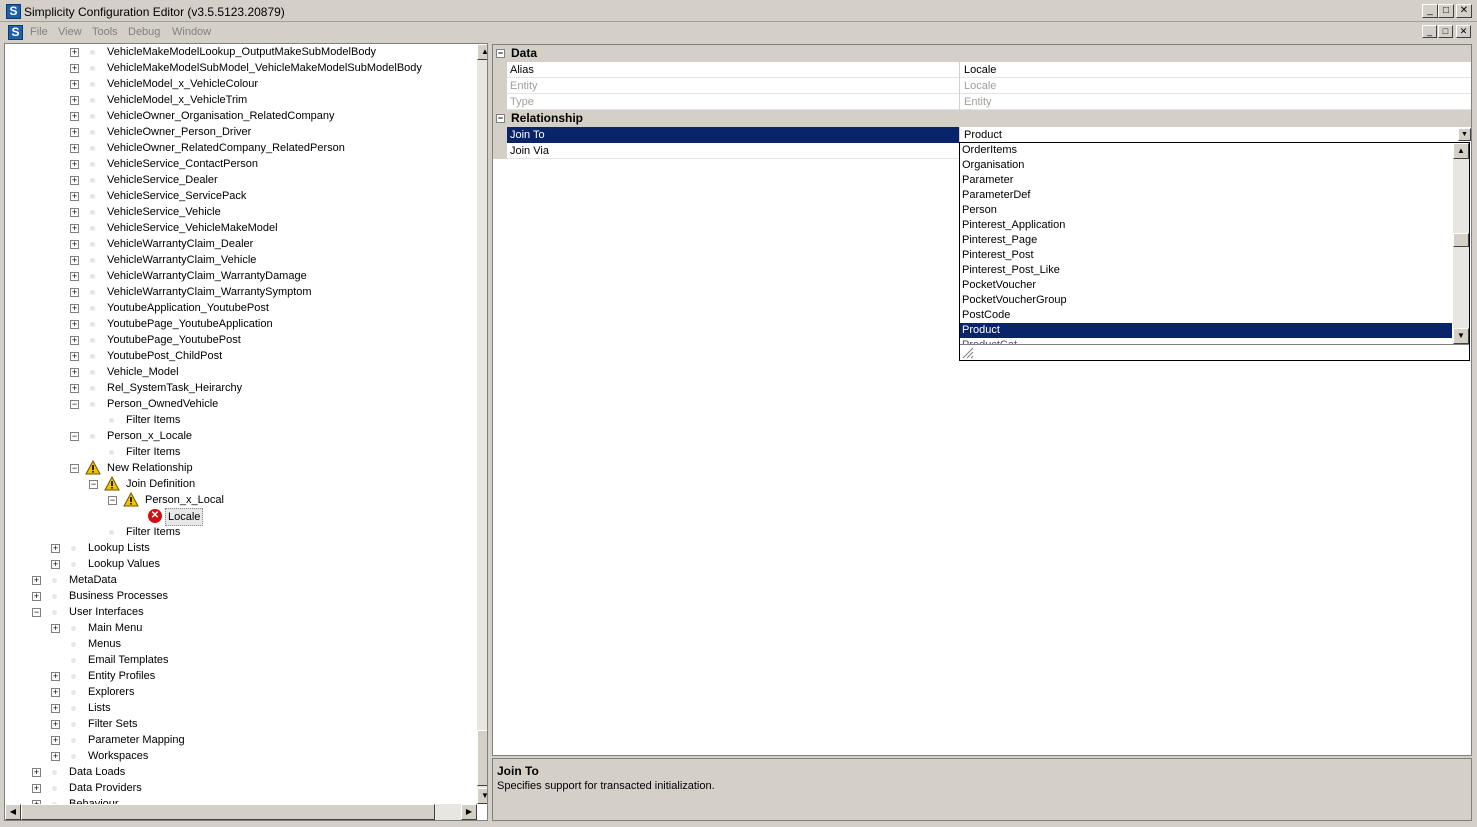 The width and height of the screenshot is (1477, 827). What do you see at coordinates (240, 548) in the screenshot?
I see `tree-item: + Lookup Lists` at bounding box center [240, 548].